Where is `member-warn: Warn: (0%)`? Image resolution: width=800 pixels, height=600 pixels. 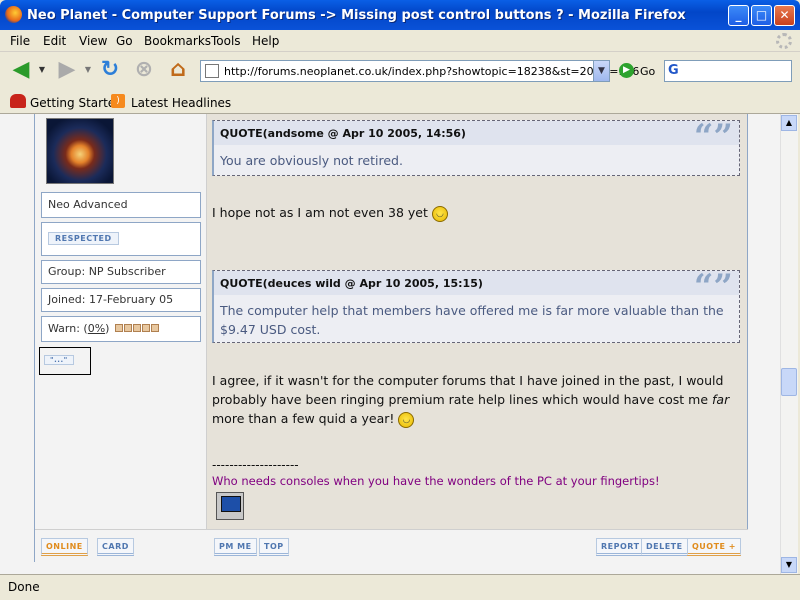
member-warn: Warn: (0%) is located at coordinates (121, 329).